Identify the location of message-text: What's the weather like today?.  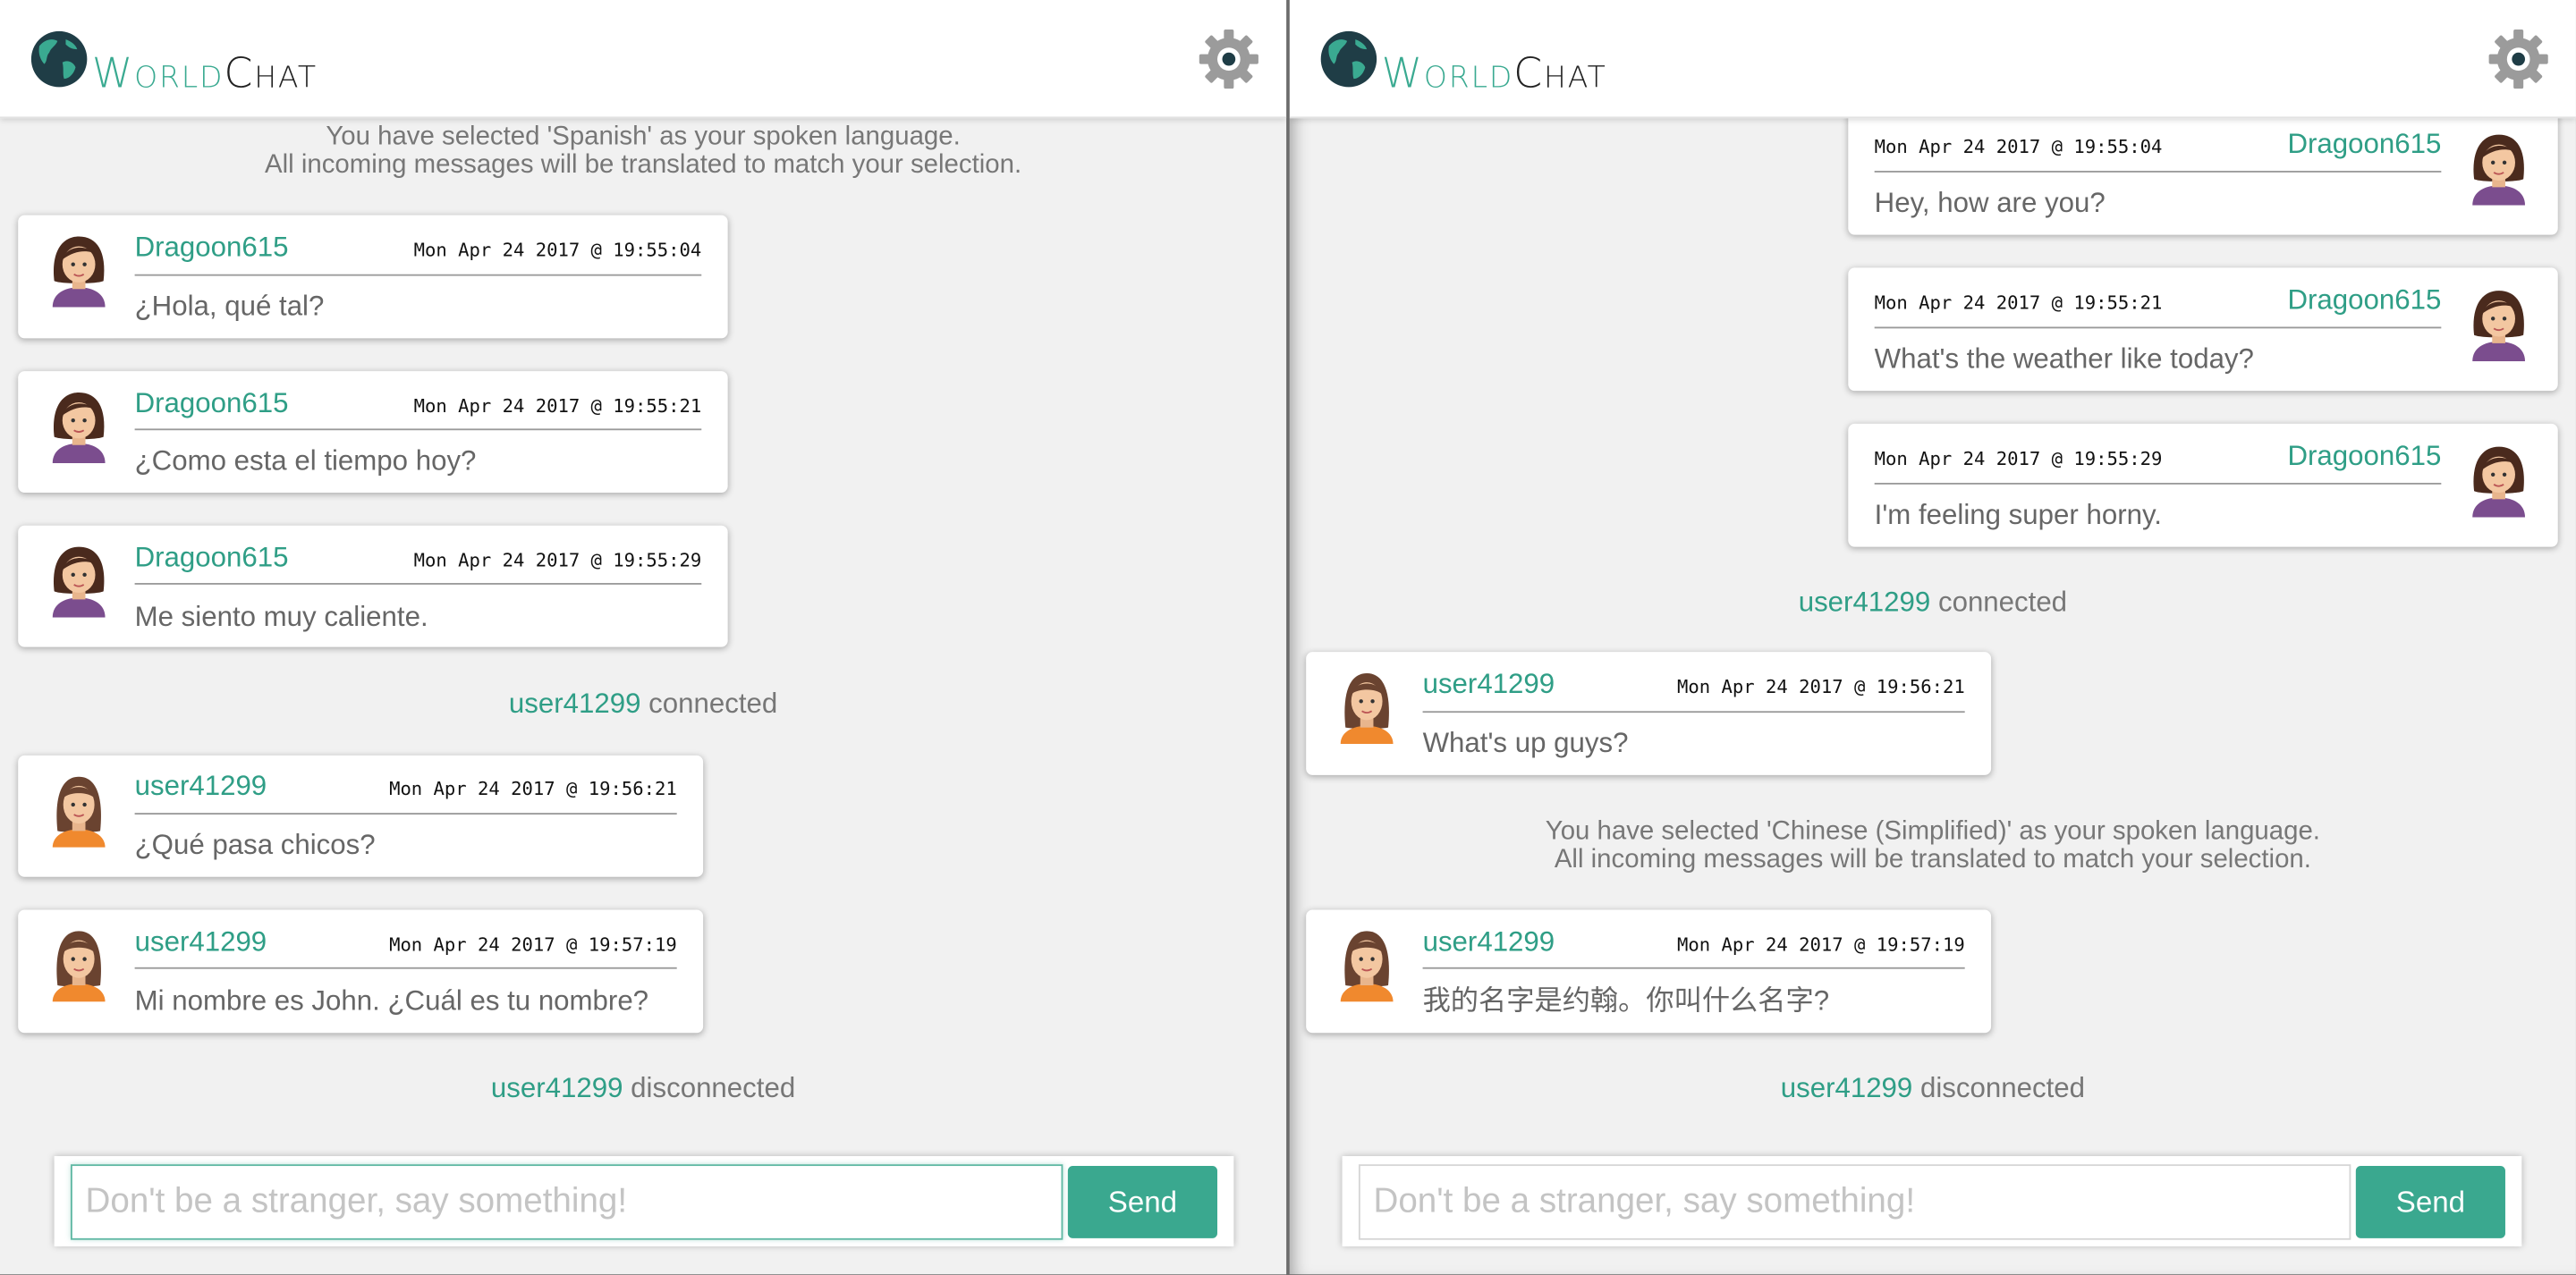
(2064, 358).